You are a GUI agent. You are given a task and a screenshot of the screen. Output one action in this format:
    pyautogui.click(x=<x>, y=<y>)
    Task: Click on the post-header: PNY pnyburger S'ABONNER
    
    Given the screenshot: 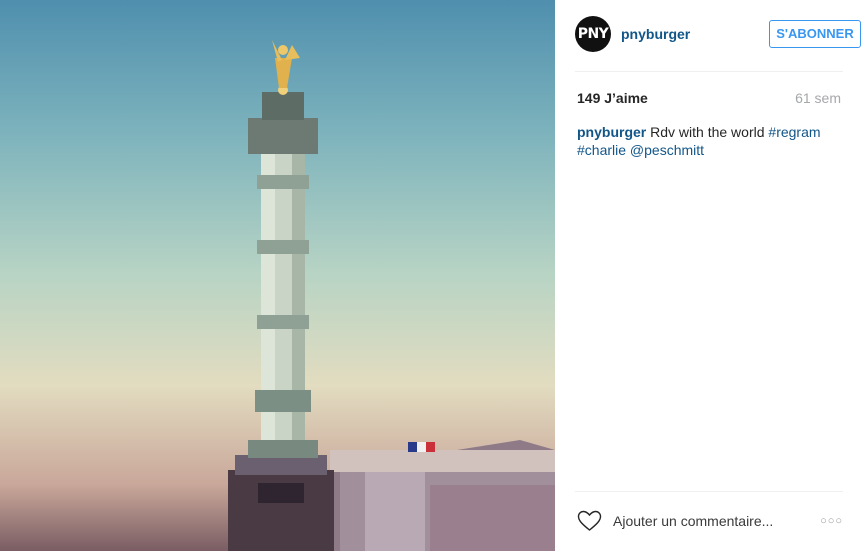 What is the action you would take?
    pyautogui.click(x=718, y=34)
    